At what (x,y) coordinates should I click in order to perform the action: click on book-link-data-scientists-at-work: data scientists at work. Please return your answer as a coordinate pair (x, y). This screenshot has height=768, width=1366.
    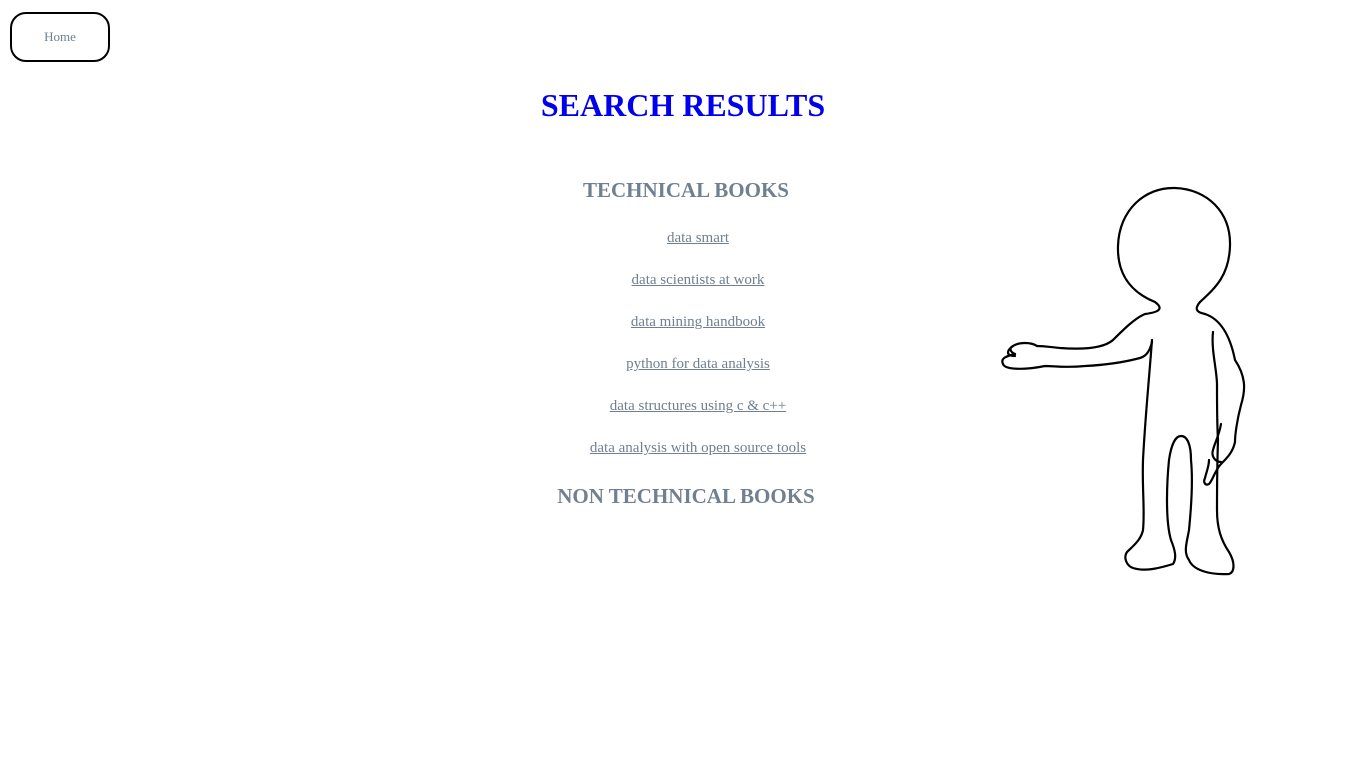
    Looking at the image, I should click on (698, 280).